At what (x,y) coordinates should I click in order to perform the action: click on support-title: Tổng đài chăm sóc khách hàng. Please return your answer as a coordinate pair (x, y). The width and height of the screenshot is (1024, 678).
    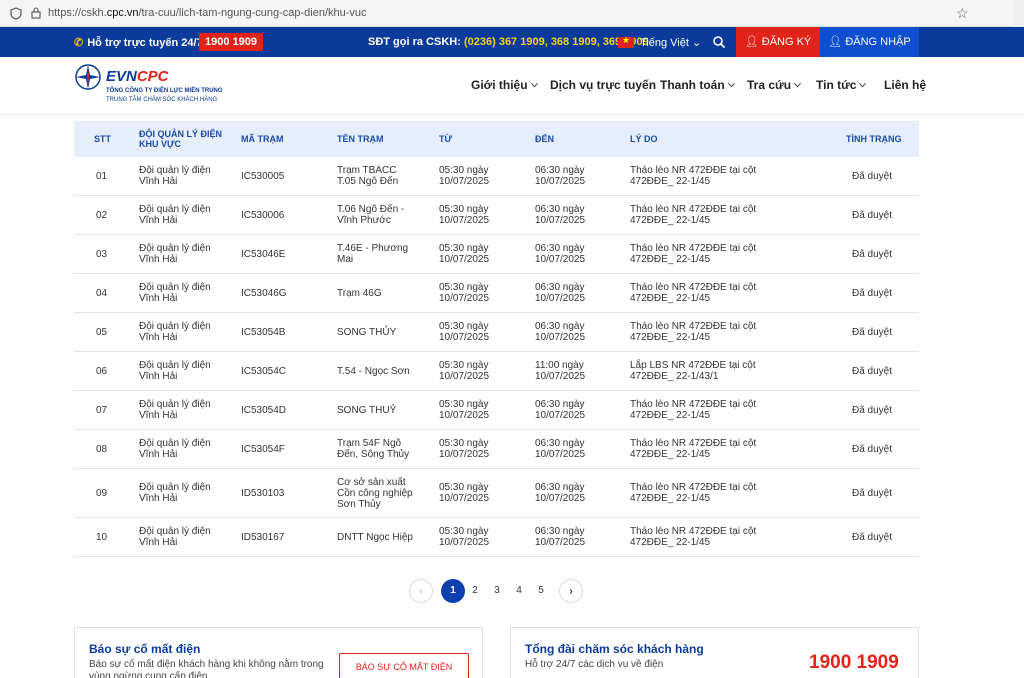
    Looking at the image, I should click on (614, 649).